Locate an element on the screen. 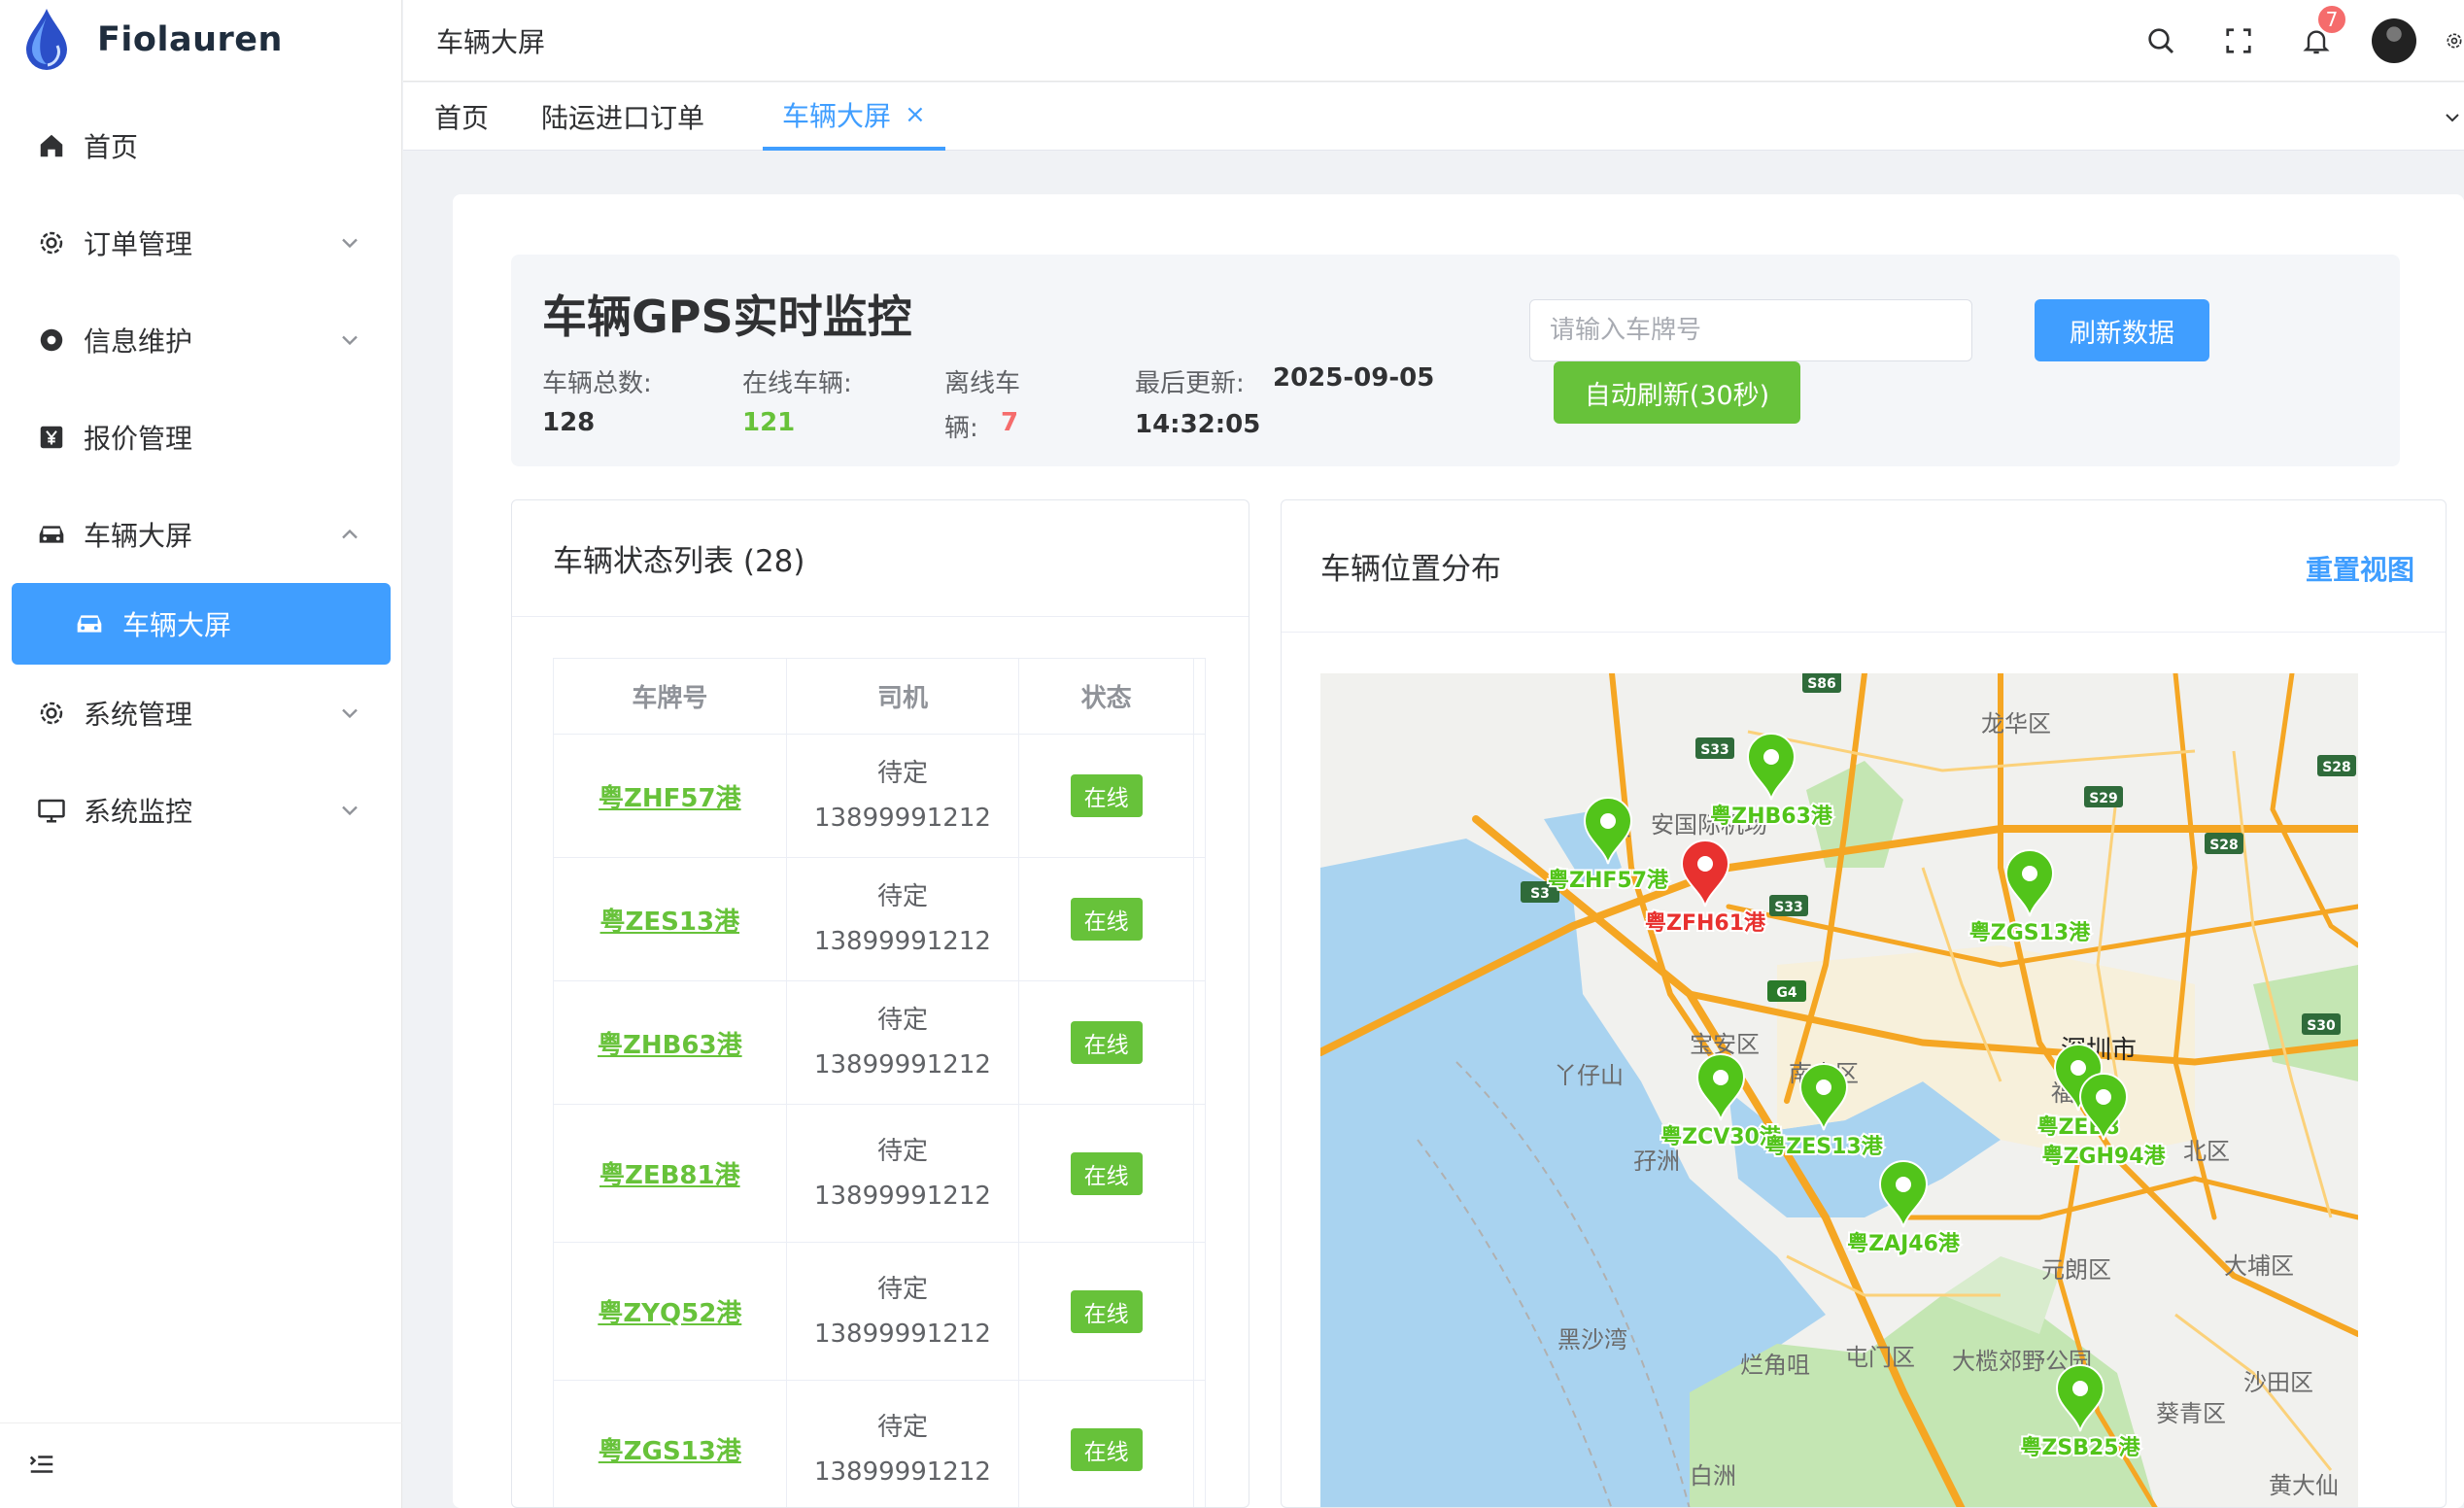 The height and width of the screenshot is (1508, 2464). map-place-label: 烂角咀 is located at coordinates (1775, 1365).